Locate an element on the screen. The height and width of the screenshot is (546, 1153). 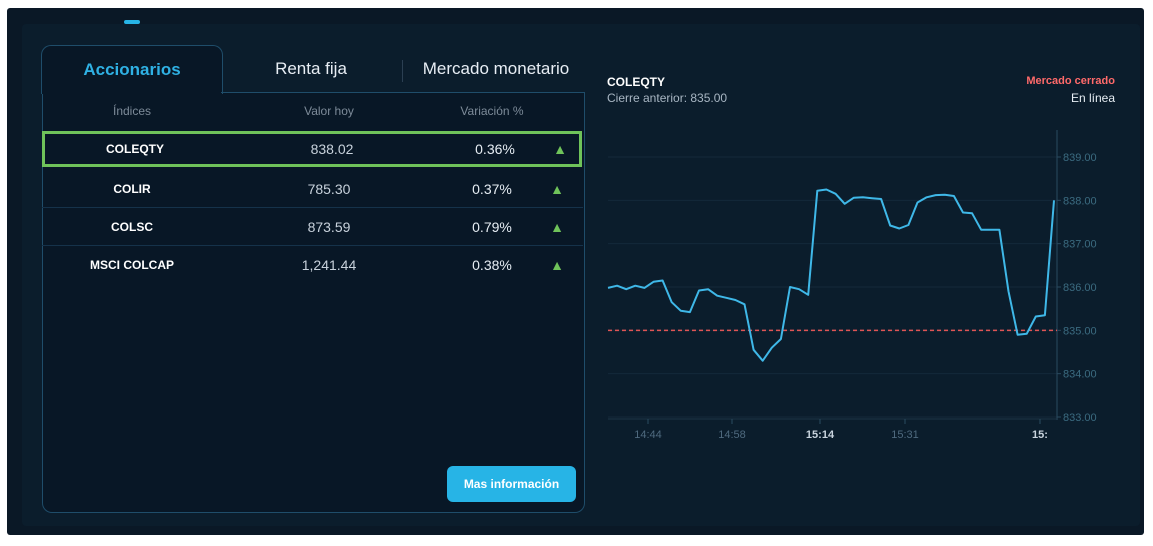
table-row-colsc: COLSC 873.59 0.79% ▲ is located at coordinates (312, 227).